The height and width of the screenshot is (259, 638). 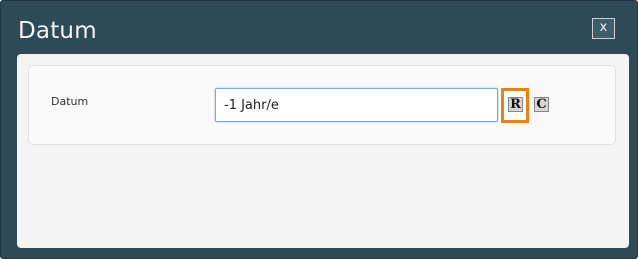 I want to click on relative-date-button: R, so click(x=515, y=105).